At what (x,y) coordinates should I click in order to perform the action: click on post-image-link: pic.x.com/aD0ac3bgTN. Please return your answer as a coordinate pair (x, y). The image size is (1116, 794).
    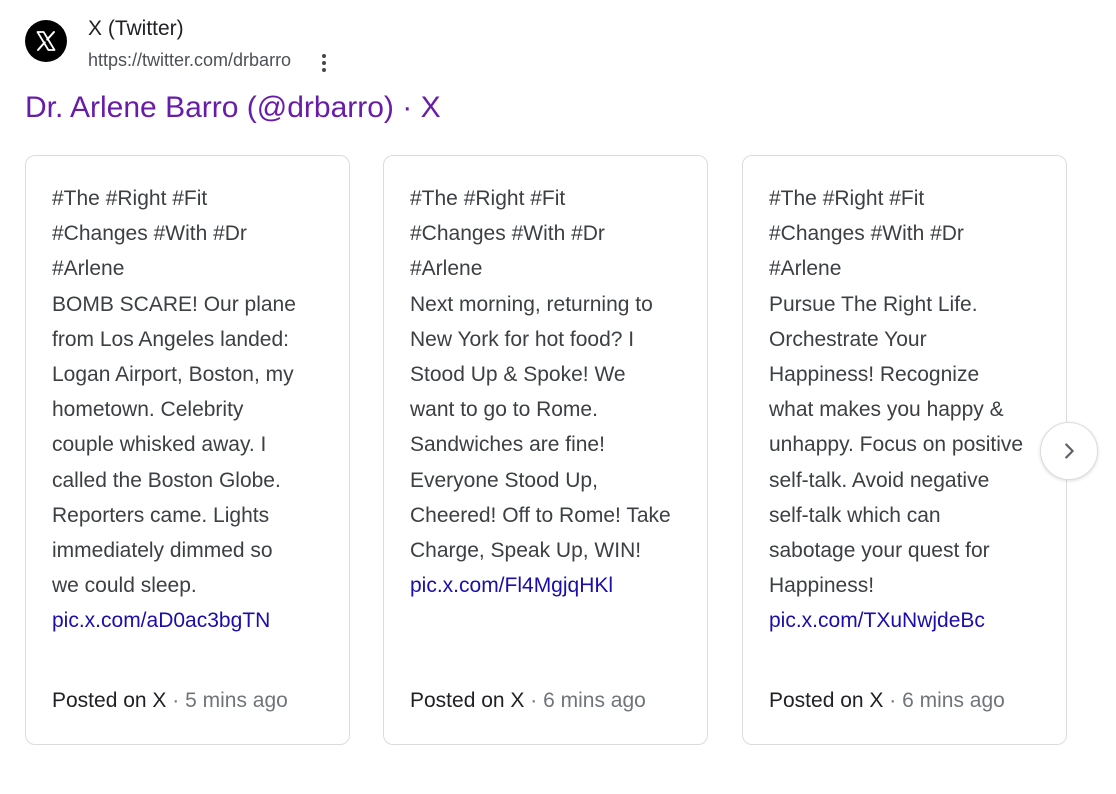
    Looking at the image, I should click on (197, 620).